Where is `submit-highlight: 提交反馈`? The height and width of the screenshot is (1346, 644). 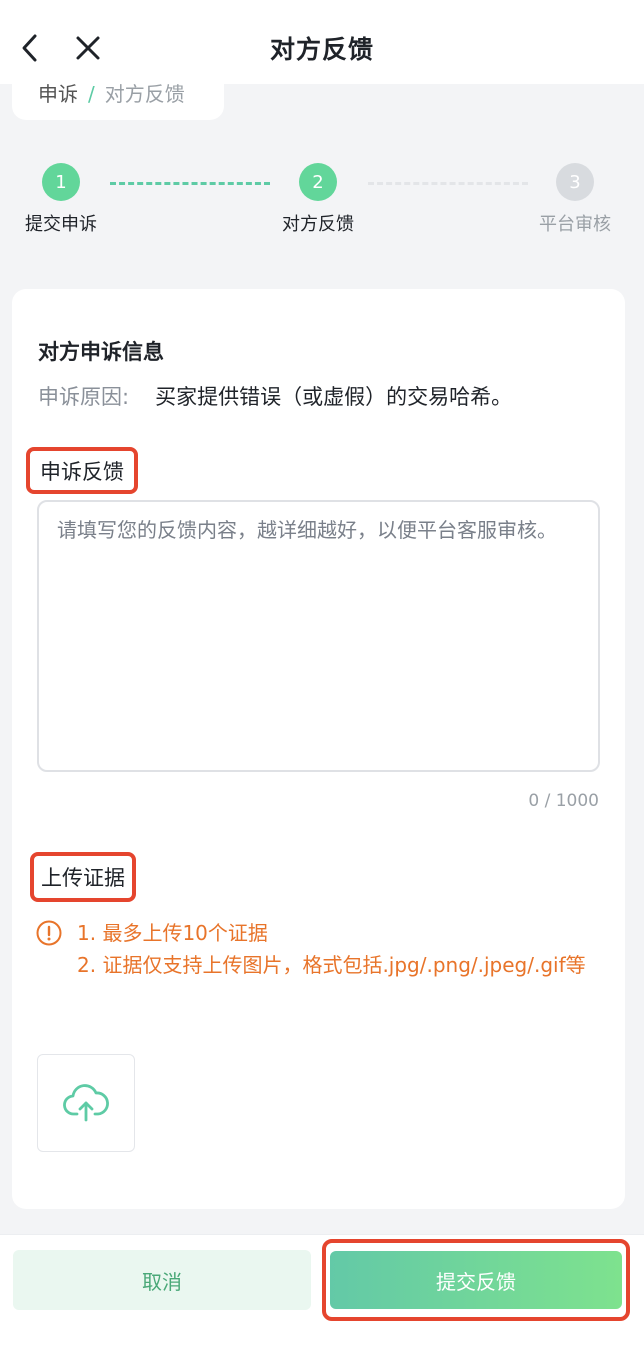
submit-highlight: 提交反馈 is located at coordinates (476, 1280).